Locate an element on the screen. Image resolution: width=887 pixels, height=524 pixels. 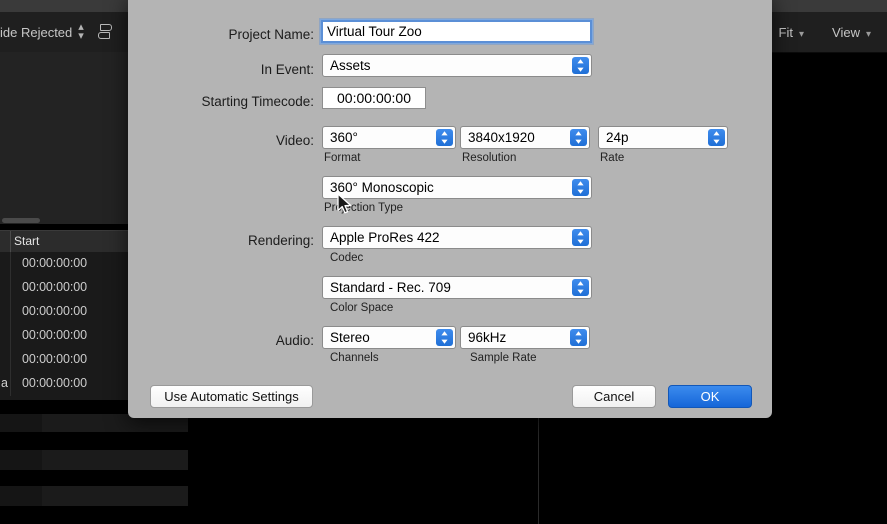
list-column-header: Start is located at coordinates (64, 242).